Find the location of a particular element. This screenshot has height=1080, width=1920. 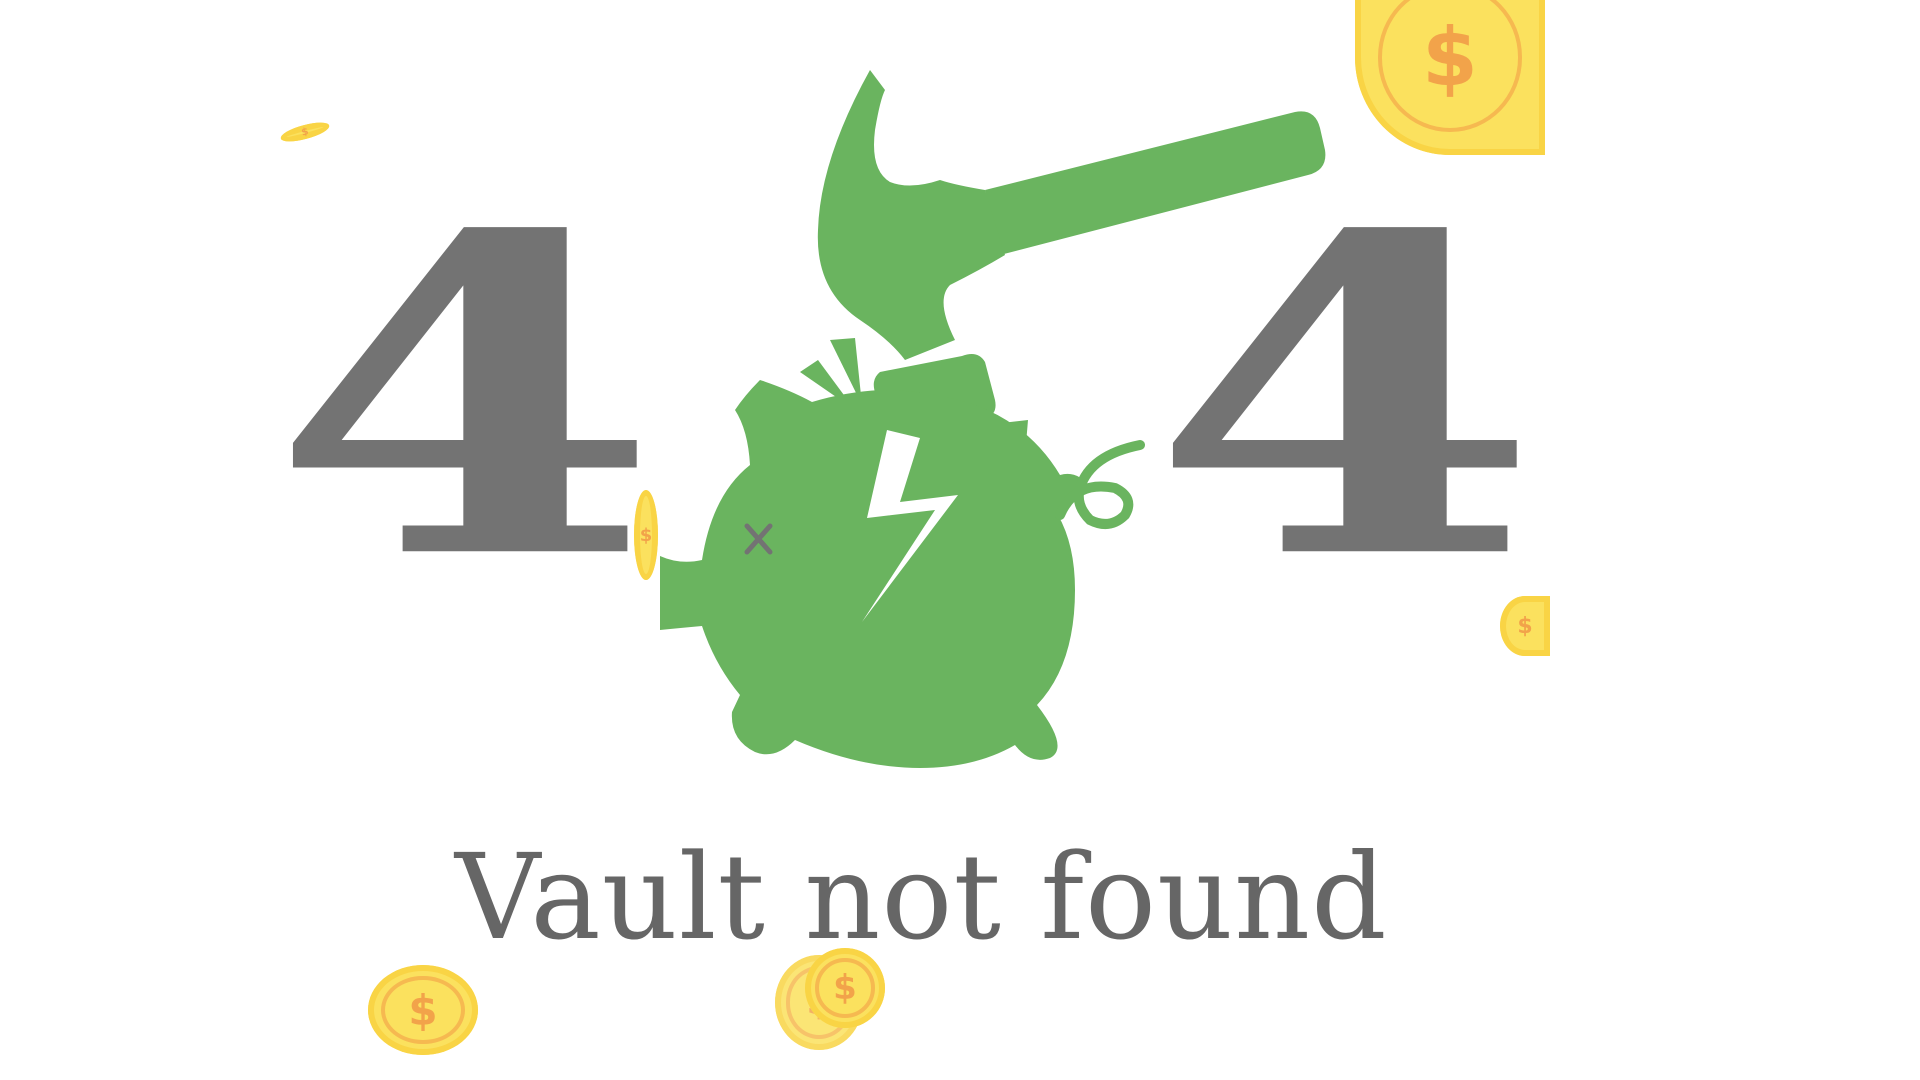

hammer-icon is located at coordinates (1071, 254).